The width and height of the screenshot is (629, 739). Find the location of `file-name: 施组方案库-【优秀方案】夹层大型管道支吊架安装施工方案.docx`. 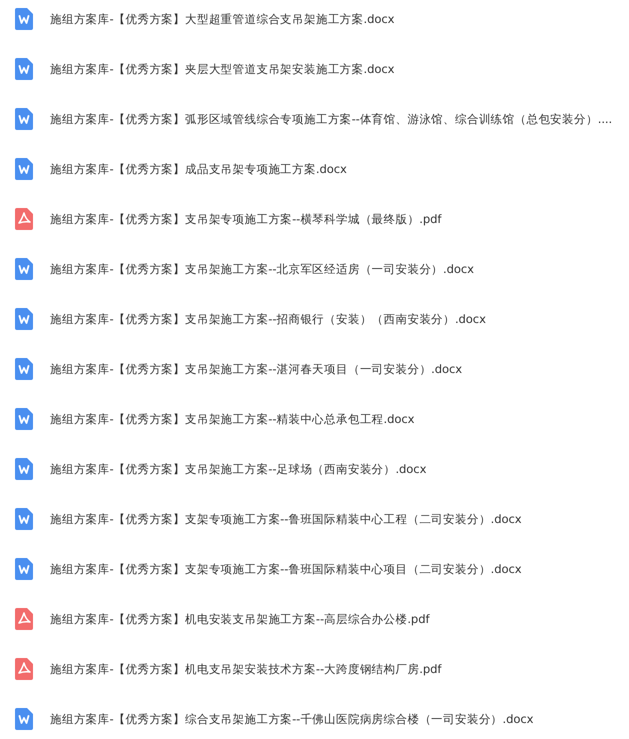

file-name: 施组方案库-【优秀方案】夹层大型管道支吊架安装施工方案.docx is located at coordinates (222, 69).